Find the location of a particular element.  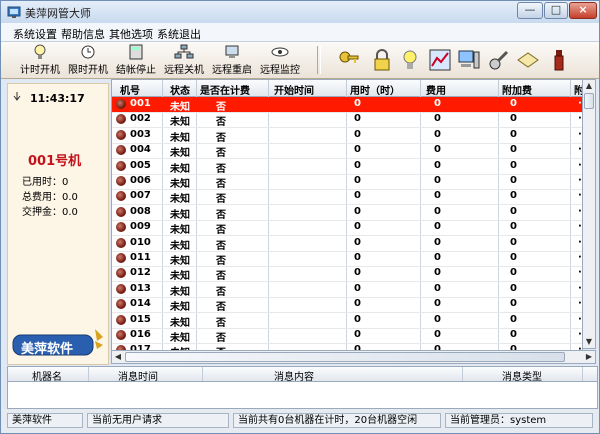

wrench-icon is located at coordinates (499, 60).